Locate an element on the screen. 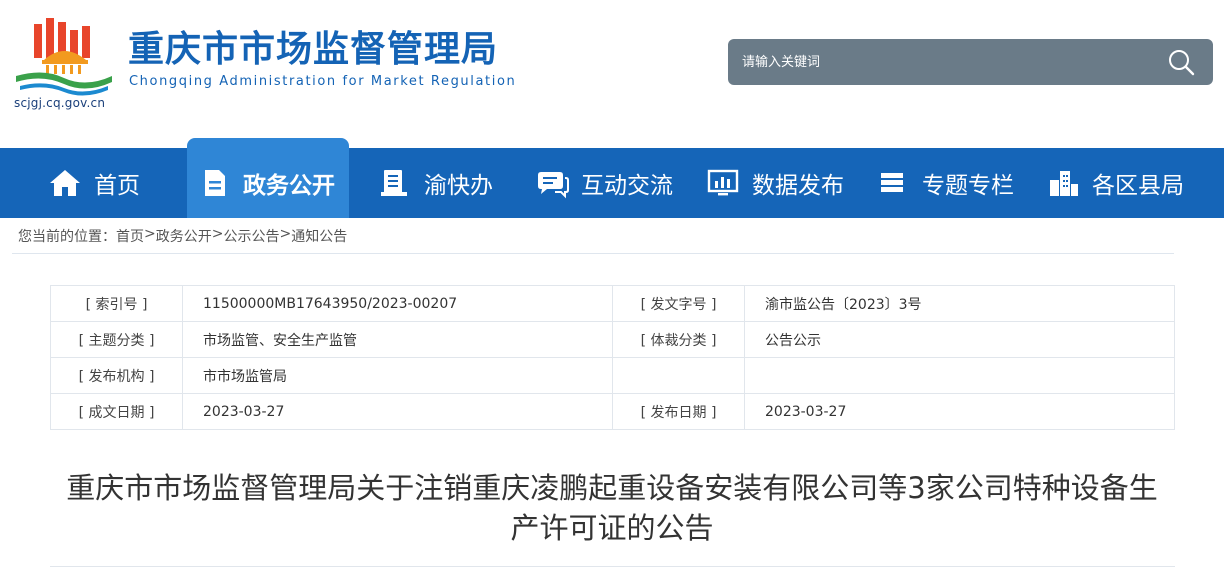 The height and width of the screenshot is (573, 1224). search-input is located at coordinates (952, 62).